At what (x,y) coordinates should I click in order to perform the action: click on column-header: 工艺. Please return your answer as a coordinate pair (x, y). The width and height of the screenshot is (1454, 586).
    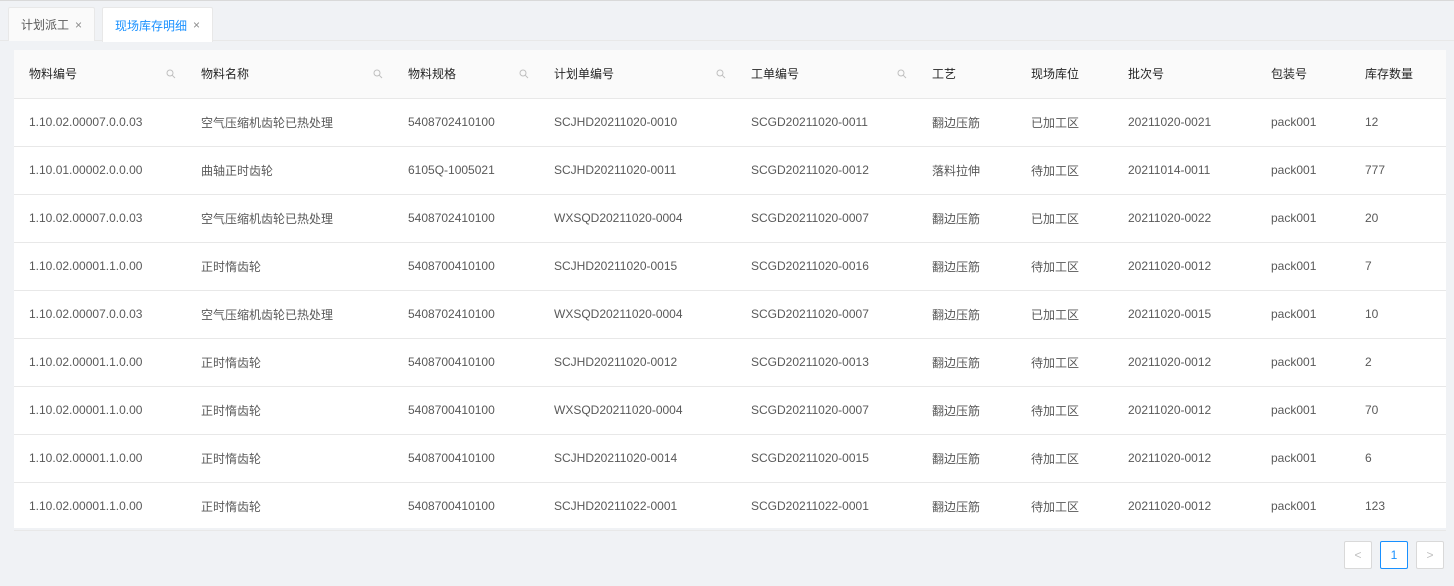
    Looking at the image, I should click on (966, 74).